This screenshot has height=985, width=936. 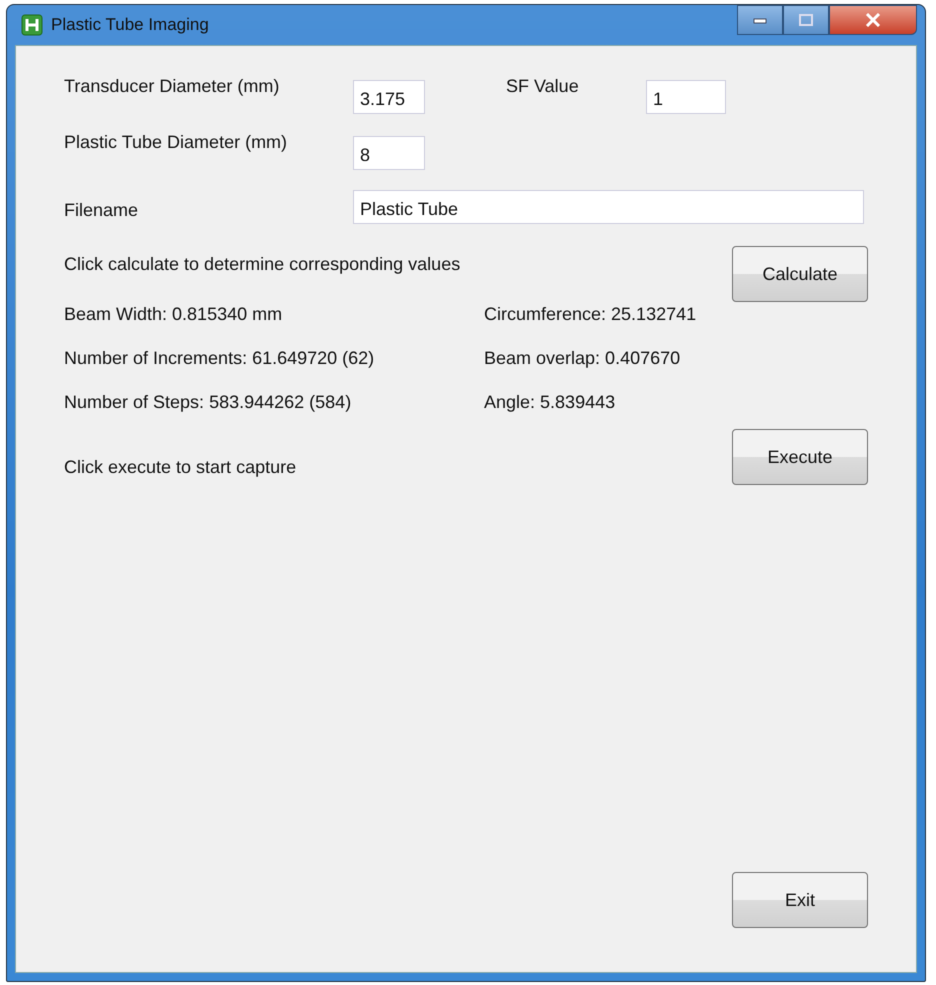 I want to click on result-text: Beam Width: 0.815340 mm, so click(x=174, y=314).